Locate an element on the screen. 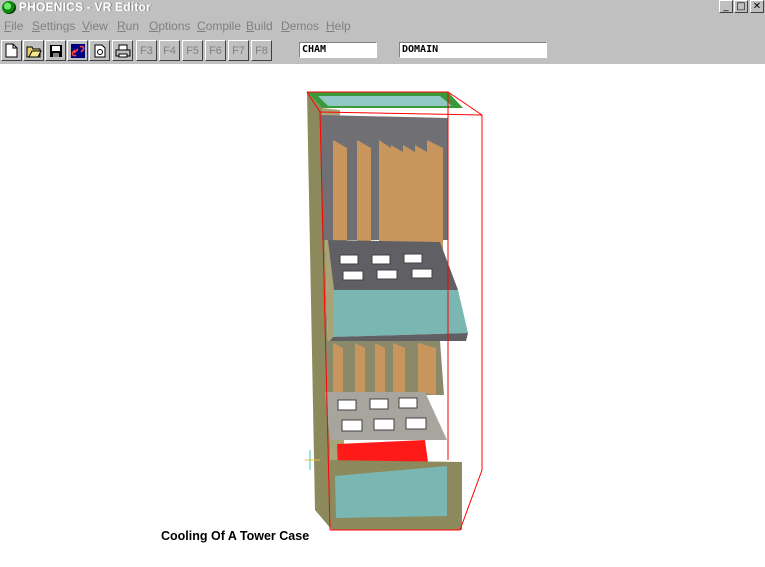 The width and height of the screenshot is (765, 567). menu-view: View is located at coordinates (95, 26).